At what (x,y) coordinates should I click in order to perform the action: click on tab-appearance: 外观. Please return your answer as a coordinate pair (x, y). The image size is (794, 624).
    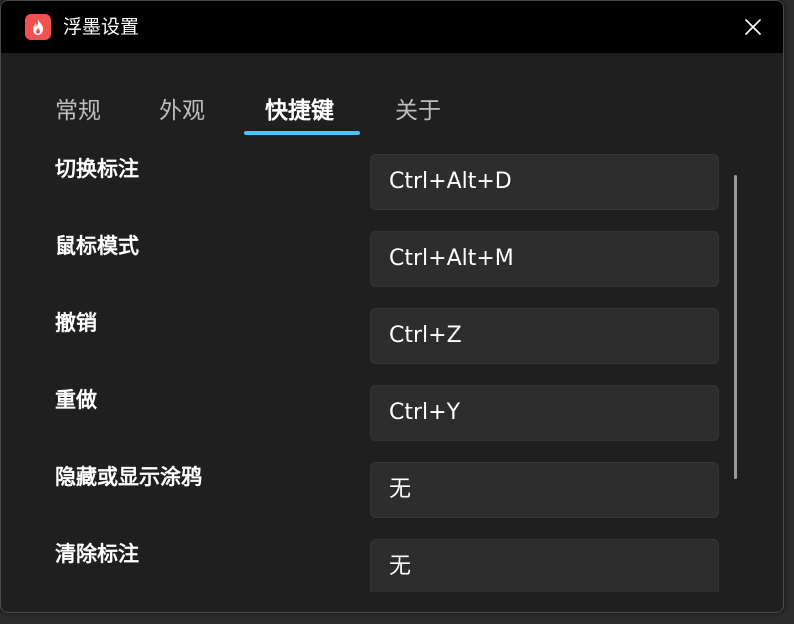
    Looking at the image, I should click on (182, 111).